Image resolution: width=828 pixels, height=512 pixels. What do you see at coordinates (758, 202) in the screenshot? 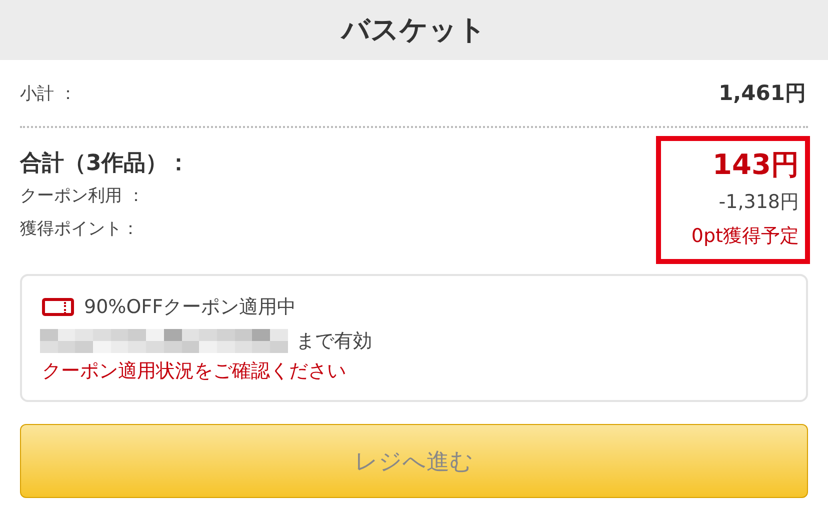
I see `discount-value: -1,318円` at bounding box center [758, 202].